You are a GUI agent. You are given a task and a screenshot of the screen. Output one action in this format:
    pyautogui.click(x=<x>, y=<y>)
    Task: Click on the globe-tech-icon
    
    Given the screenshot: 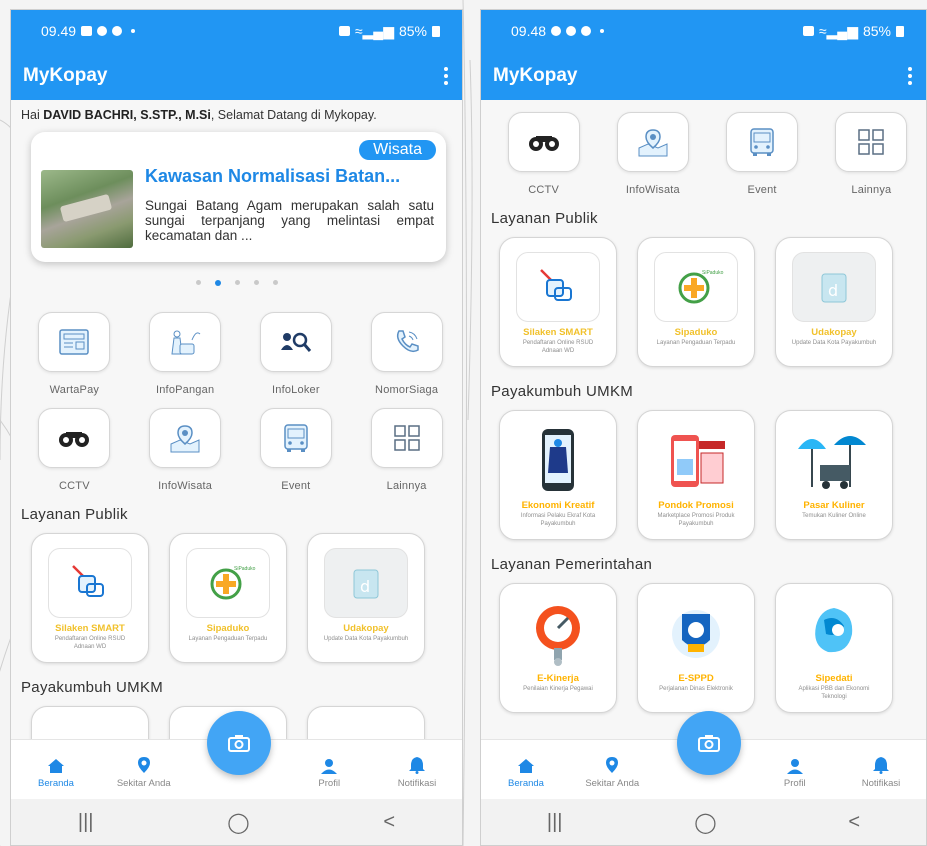 What is the action you would take?
    pyautogui.click(x=834, y=630)
    